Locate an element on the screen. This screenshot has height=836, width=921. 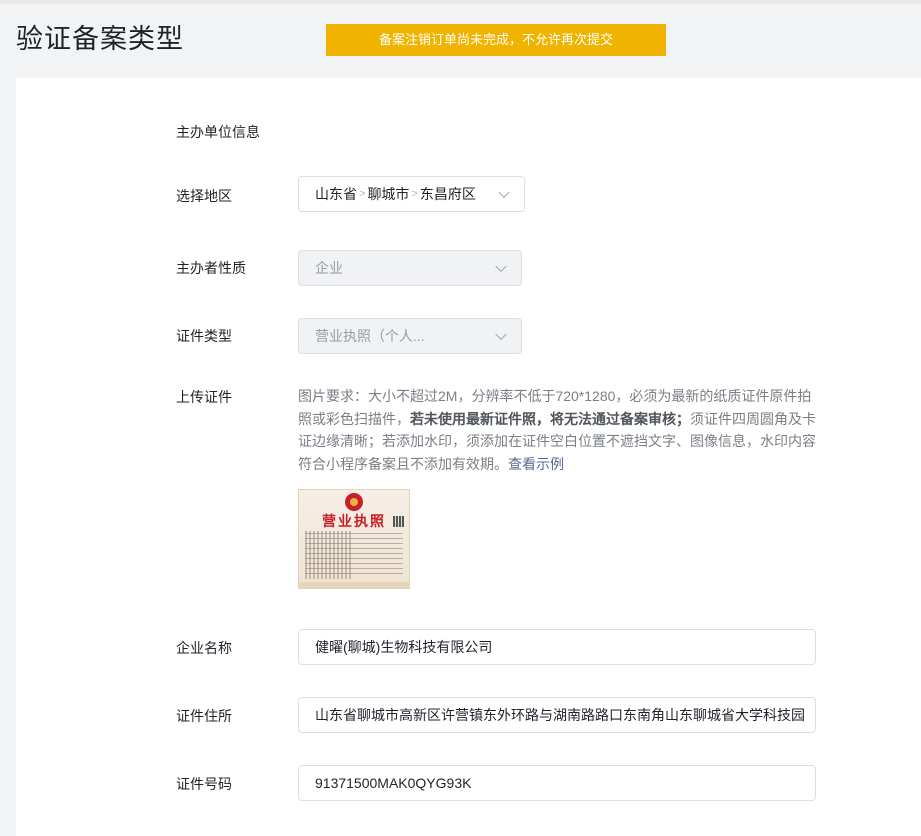
thumbnail-text-lines is located at coordinates (354, 555).